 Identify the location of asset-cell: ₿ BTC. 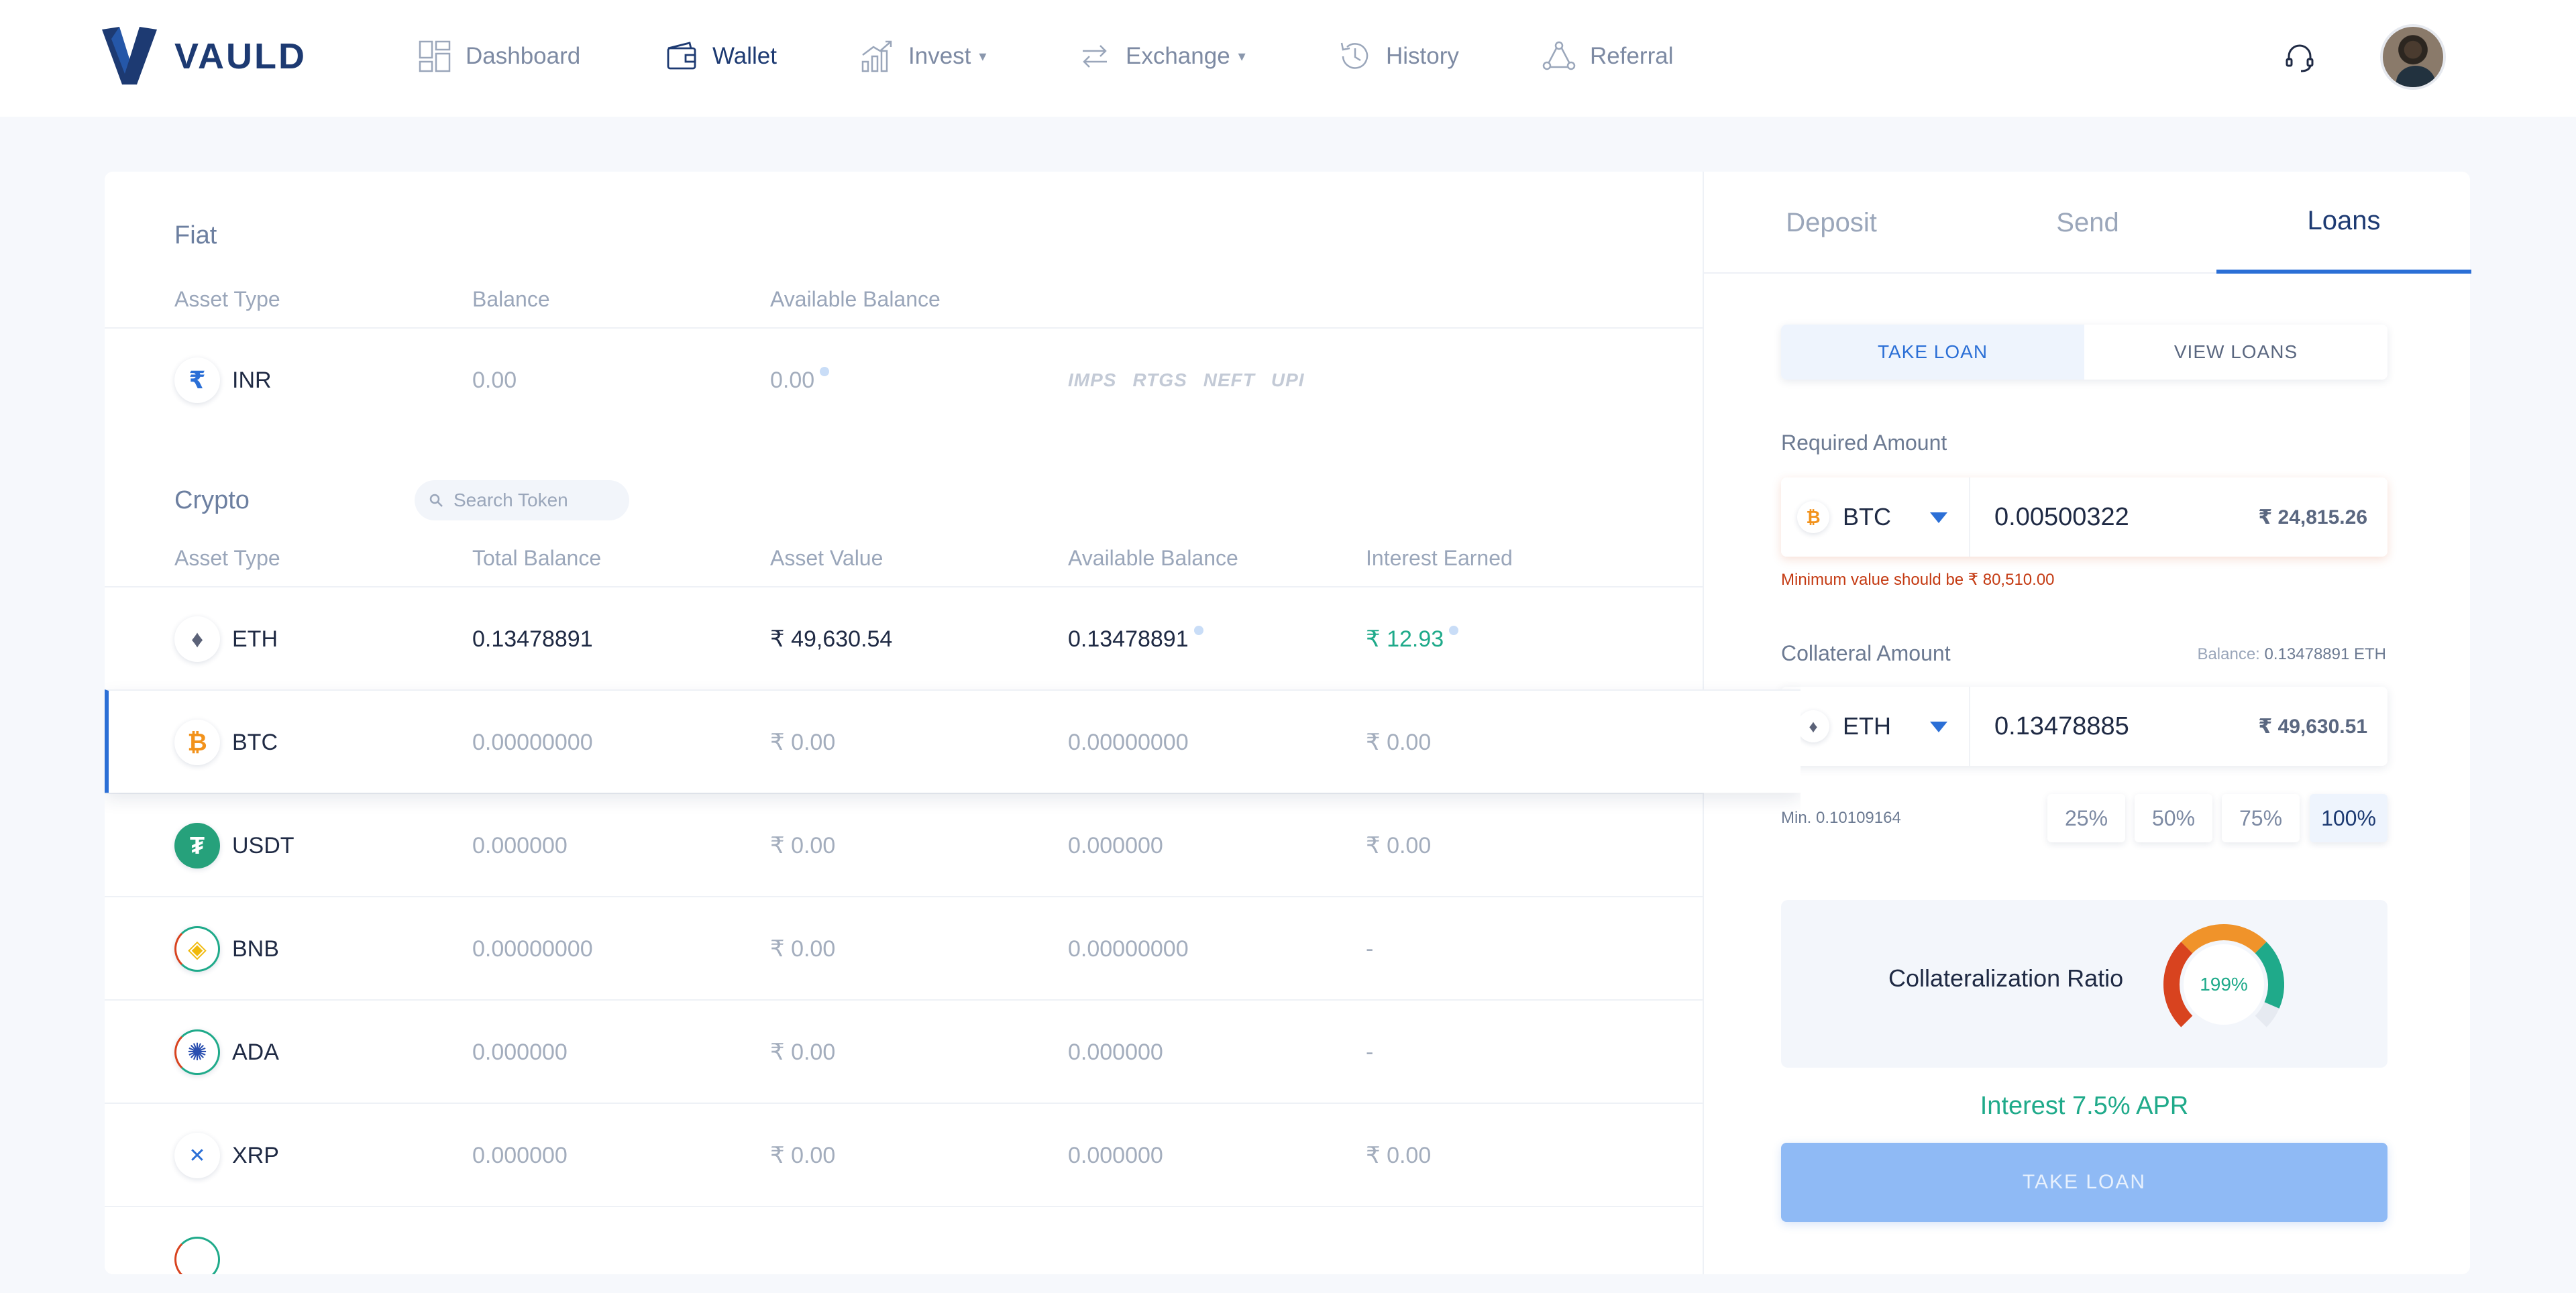
(226, 742).